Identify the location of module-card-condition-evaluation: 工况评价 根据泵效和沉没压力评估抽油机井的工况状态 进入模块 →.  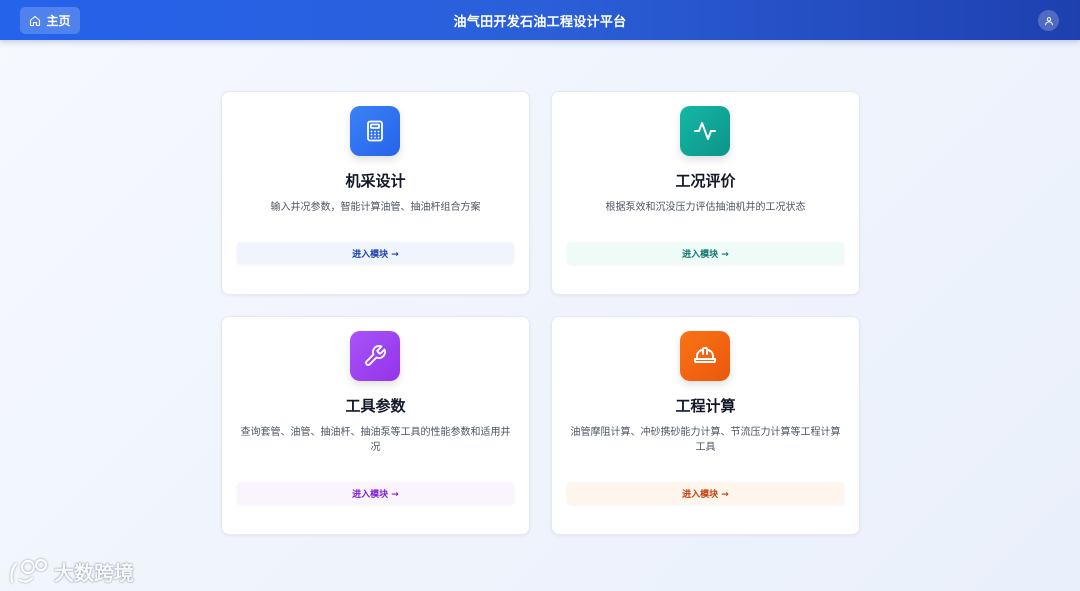
(705, 193).